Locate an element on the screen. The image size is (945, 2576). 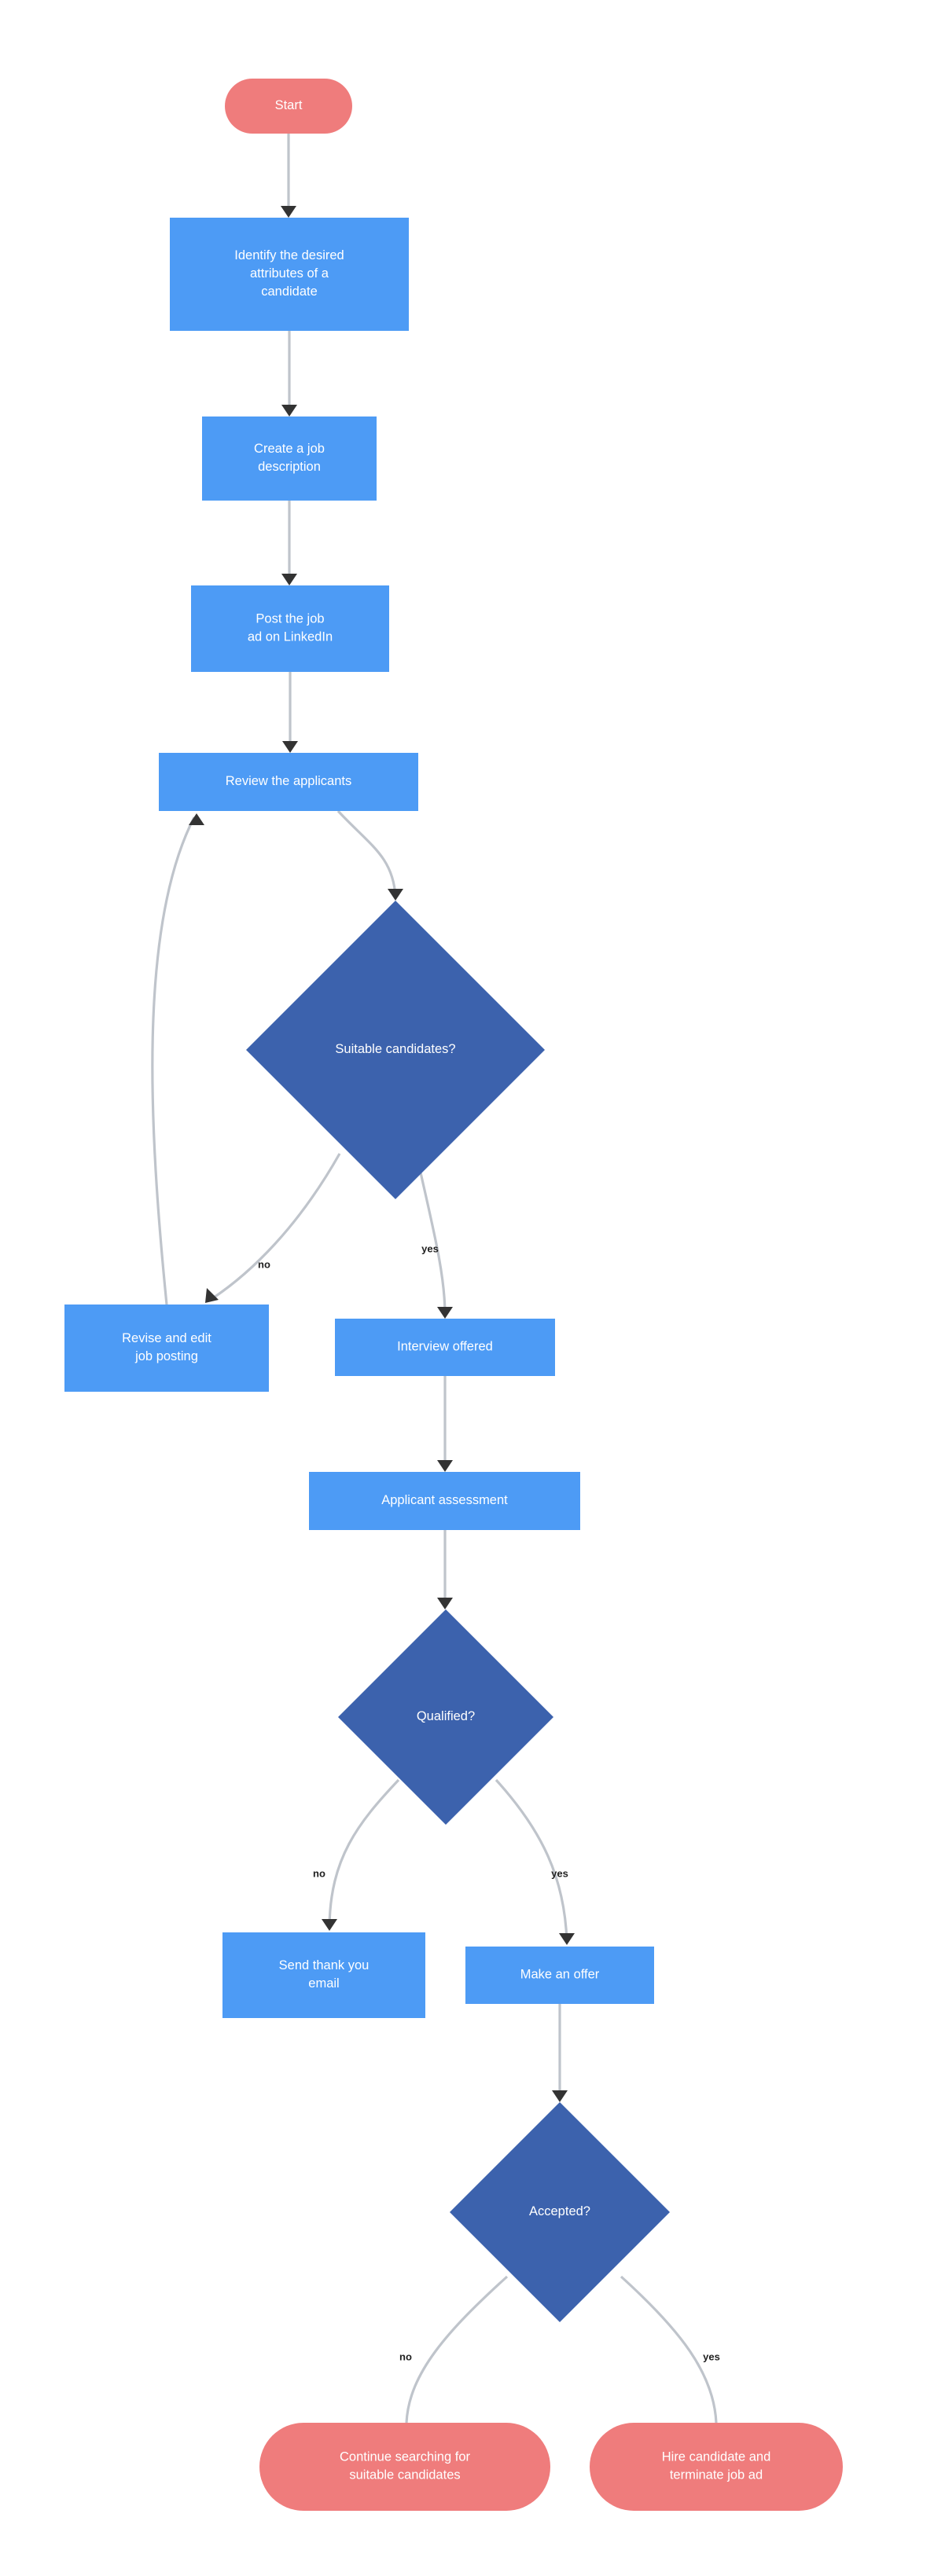
edge-revise-to-review is located at coordinates (177, 1059).